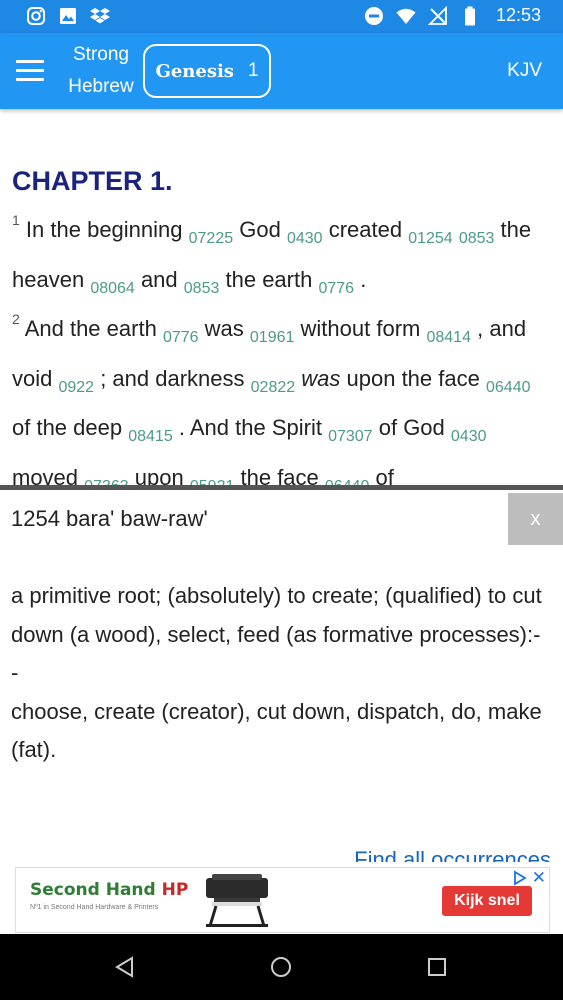 The image size is (563, 1000). What do you see at coordinates (321, 378) in the screenshot?
I see `verse-text-italic: was` at bounding box center [321, 378].